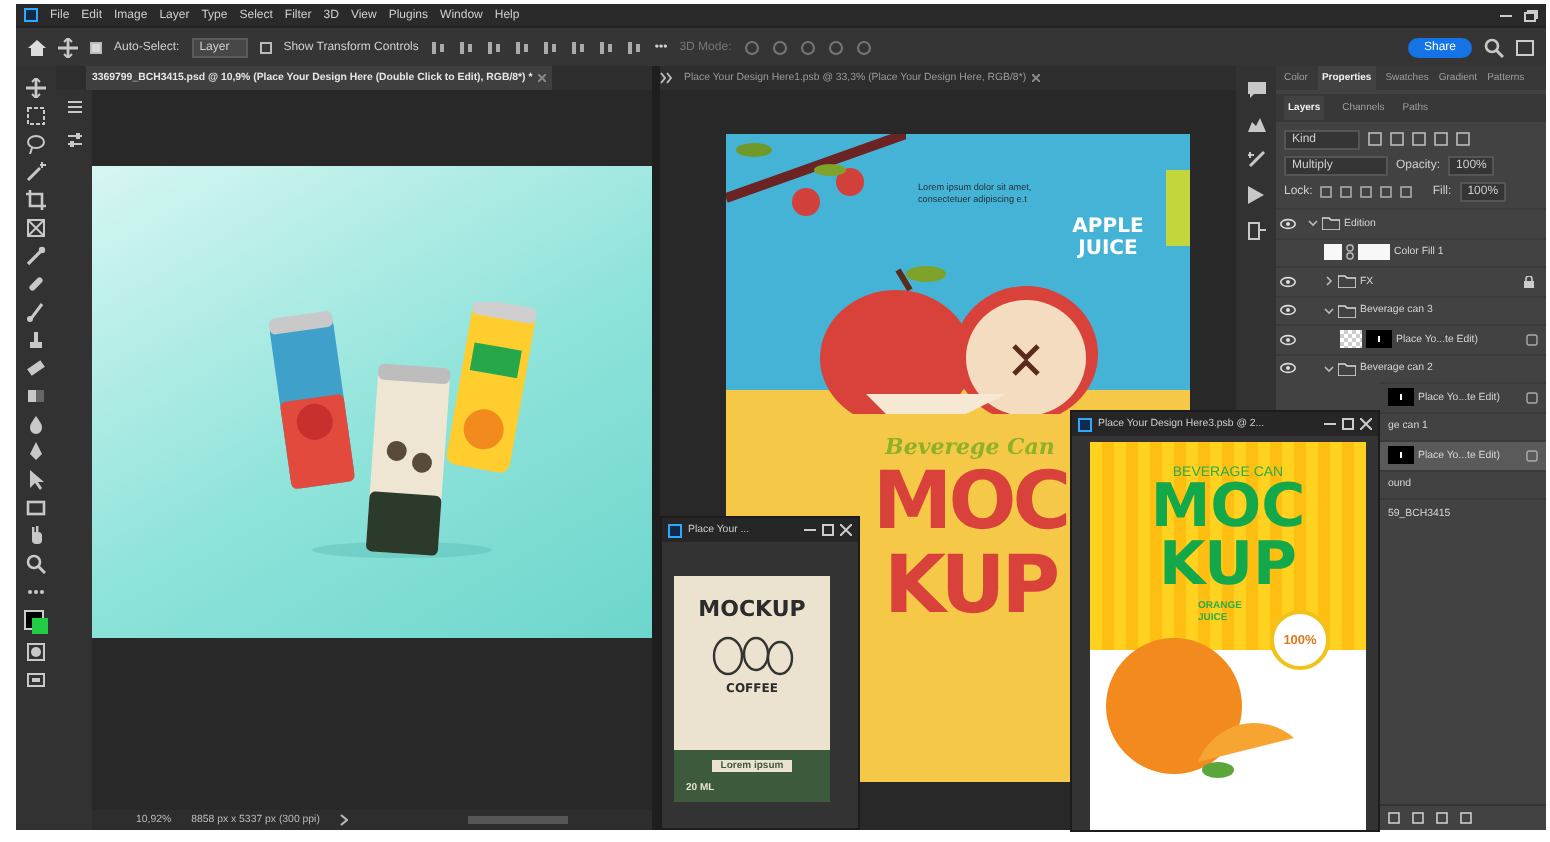  What do you see at coordinates (36, 396) in the screenshot?
I see `gradient-icon` at bounding box center [36, 396].